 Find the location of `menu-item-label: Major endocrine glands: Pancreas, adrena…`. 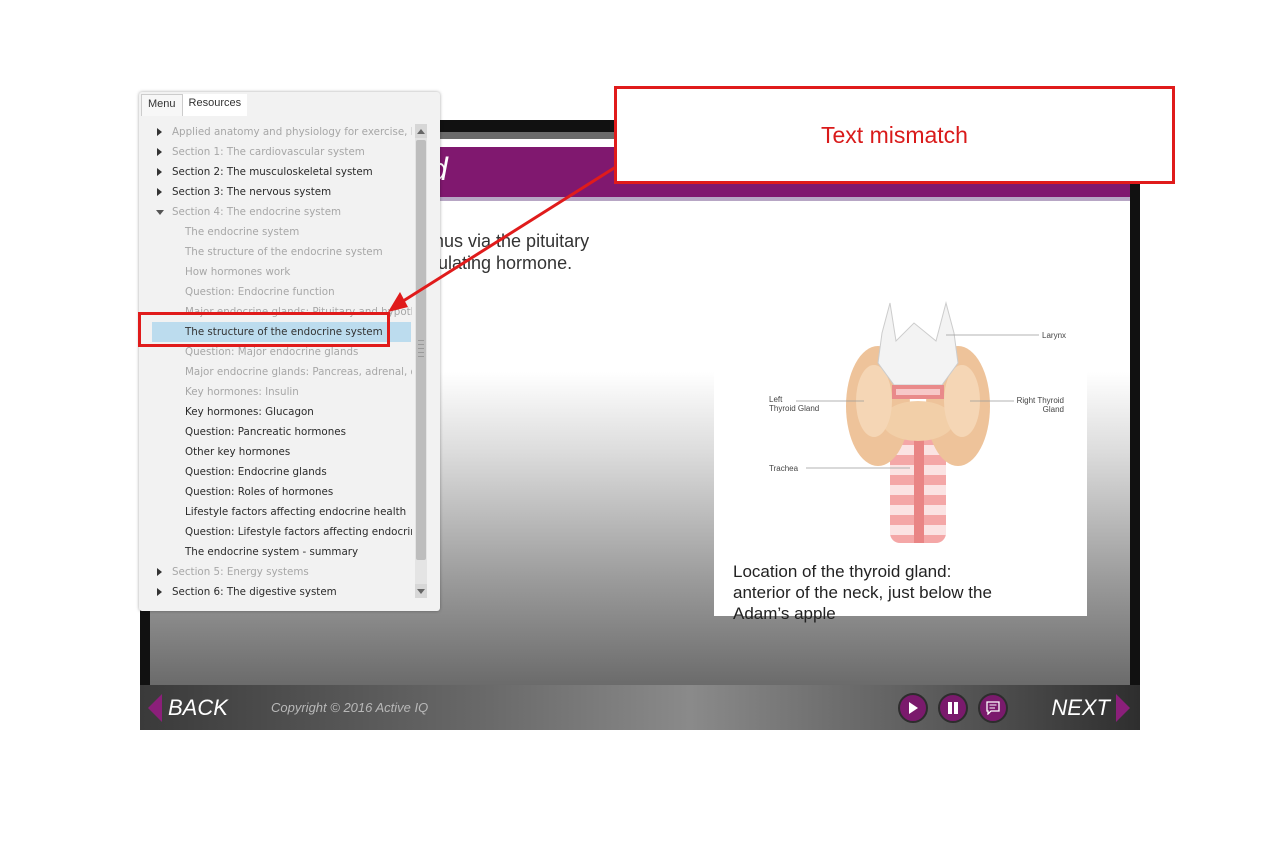

menu-item-label: Major endocrine glands: Pancreas, adrena… is located at coordinates (298, 372).